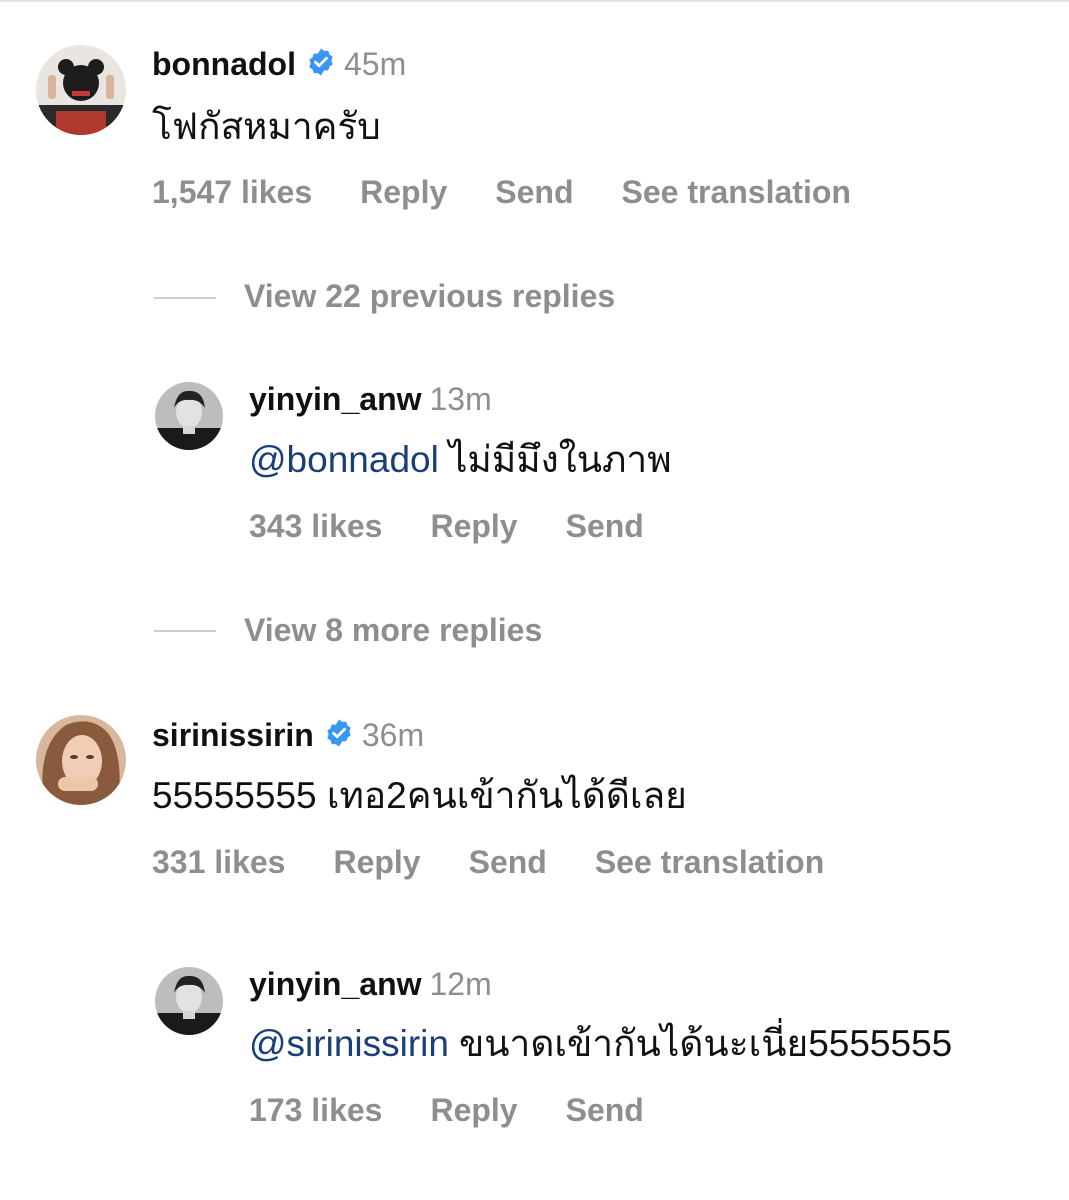 This screenshot has height=1200, width=1069. What do you see at coordinates (705, 1043) in the screenshot?
I see `reply-text: ขนาดเข้ากันได้นะเนี่ย5555555` at bounding box center [705, 1043].